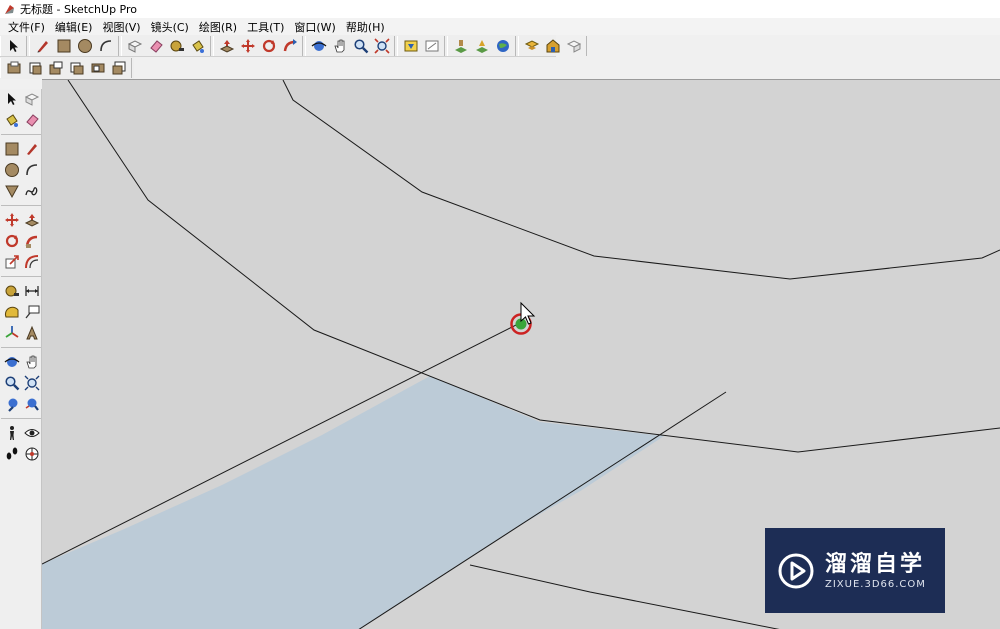 This screenshot has width=1000, height=629. I want to click on lt-eraser-button, so click(32, 120).